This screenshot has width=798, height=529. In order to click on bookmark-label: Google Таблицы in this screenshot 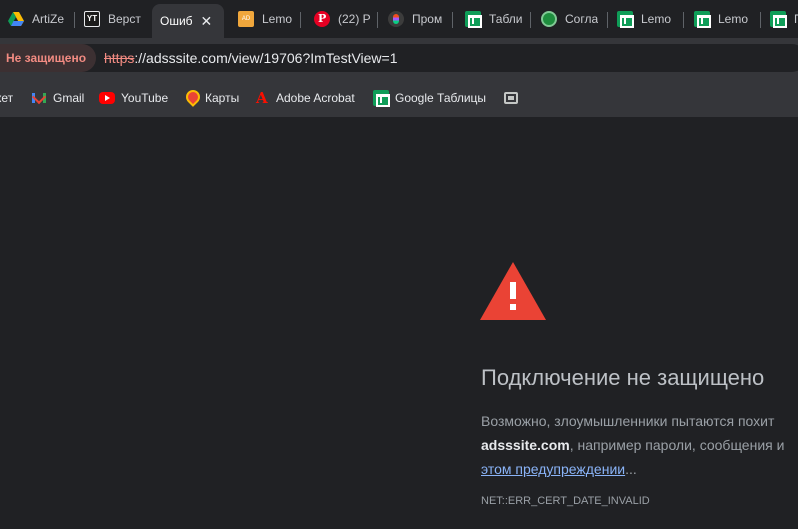, I will do `click(441, 98)`.